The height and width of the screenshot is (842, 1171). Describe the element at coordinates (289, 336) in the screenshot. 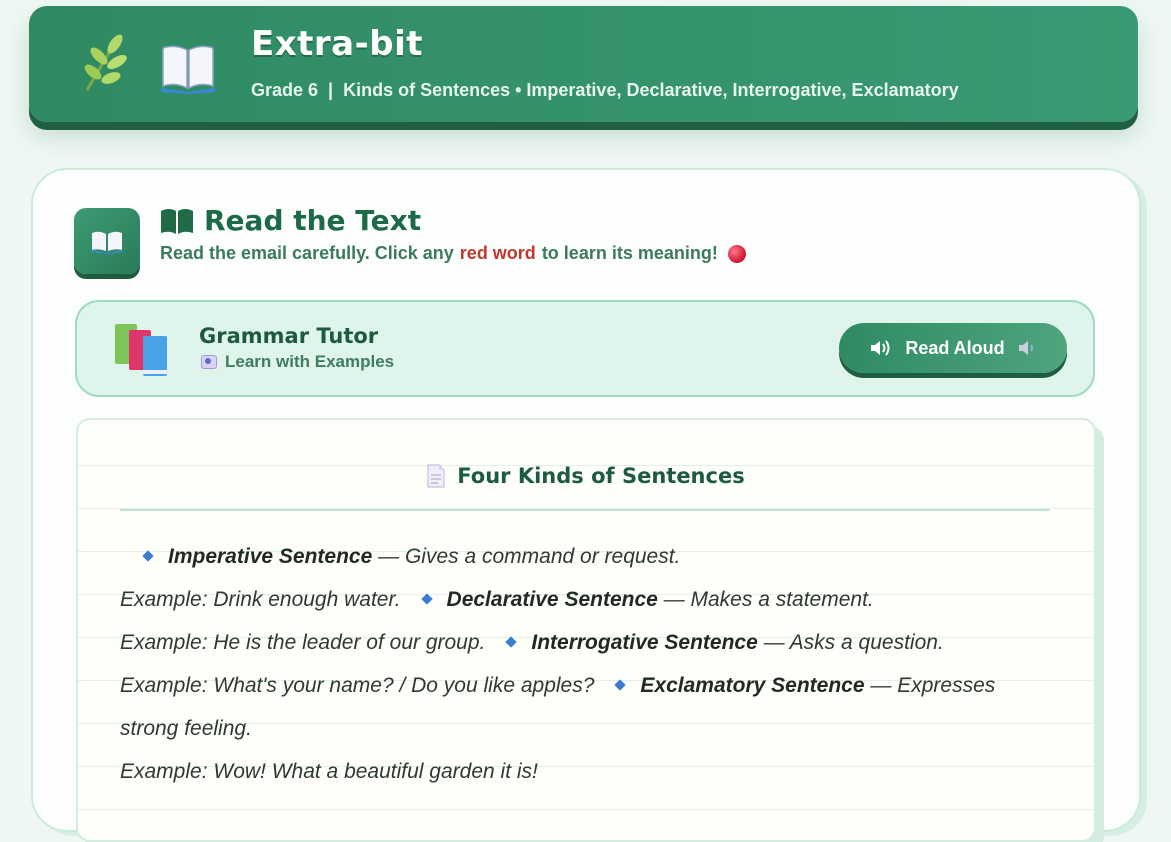

I see `tutor-name: Grammar Tutor` at that location.